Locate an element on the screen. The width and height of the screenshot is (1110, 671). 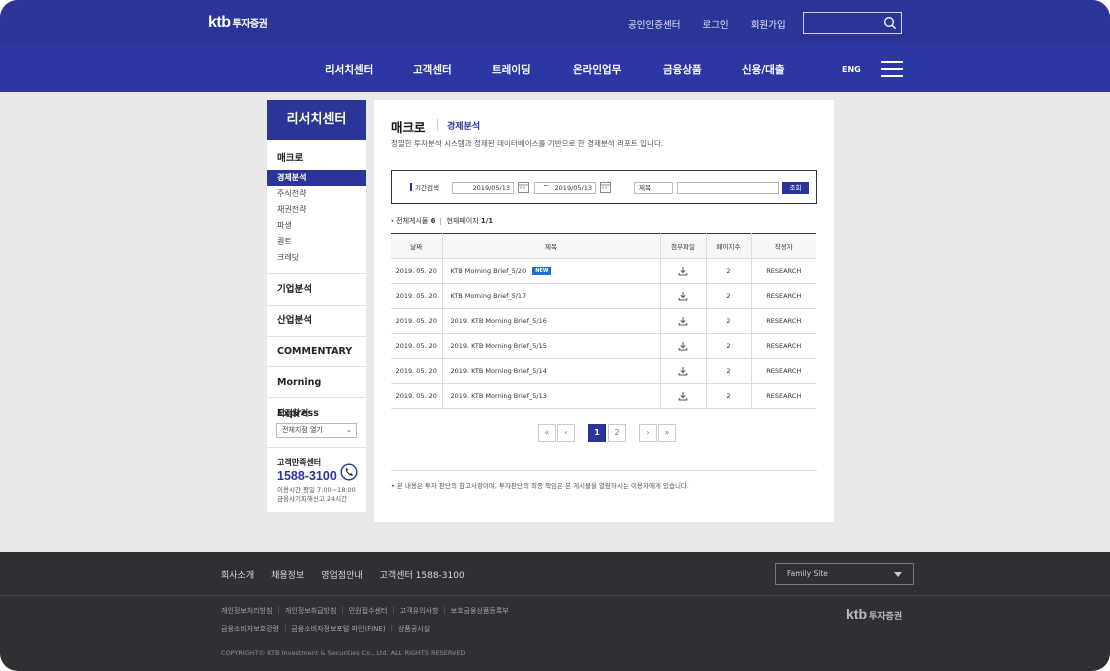
footer-links: 회사소개 채용정보 영업점안내 고객센터 1588-3100 is located at coordinates (343, 574).